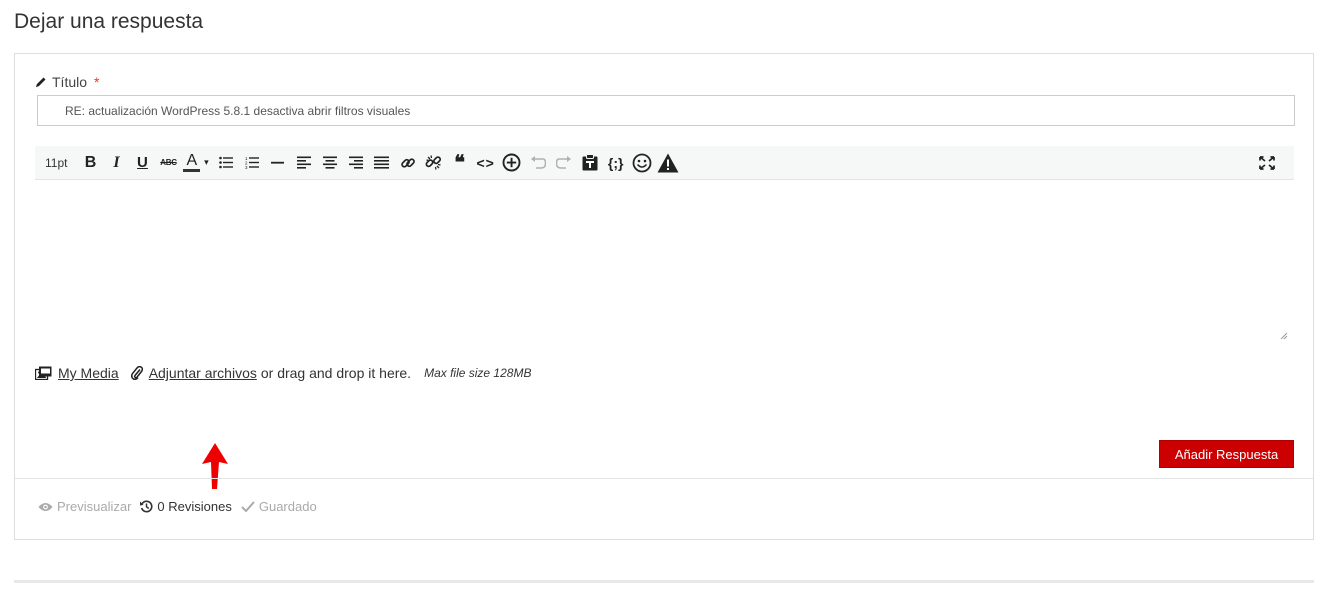 The width and height of the screenshot is (1340, 604). Describe the element at coordinates (666, 110) in the screenshot. I see `title-input` at that location.